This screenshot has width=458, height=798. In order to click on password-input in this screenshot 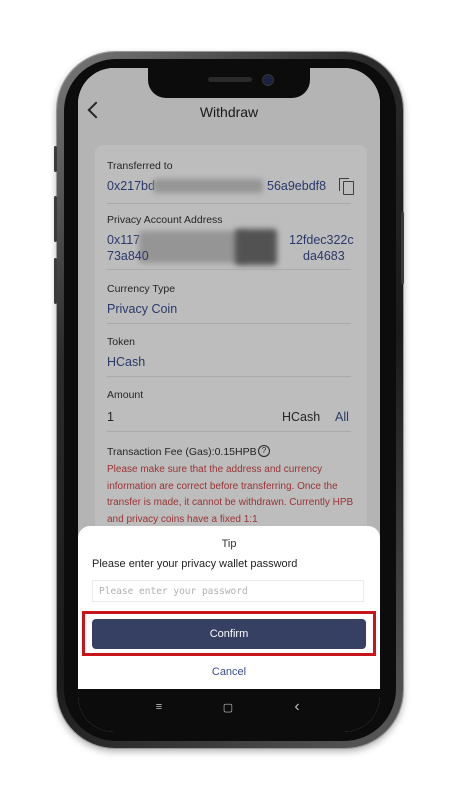, I will do `click(228, 591)`.